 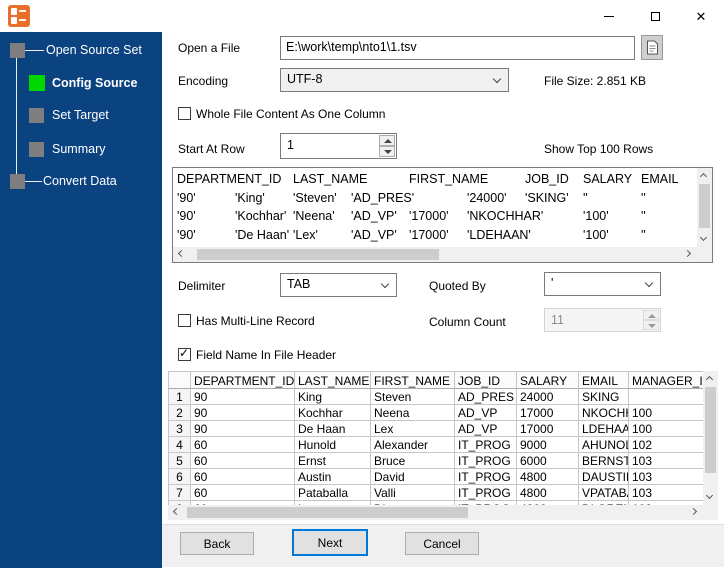 What do you see at coordinates (604, 413) in the screenshot?
I see `cell: NKOCHHAR` at bounding box center [604, 413].